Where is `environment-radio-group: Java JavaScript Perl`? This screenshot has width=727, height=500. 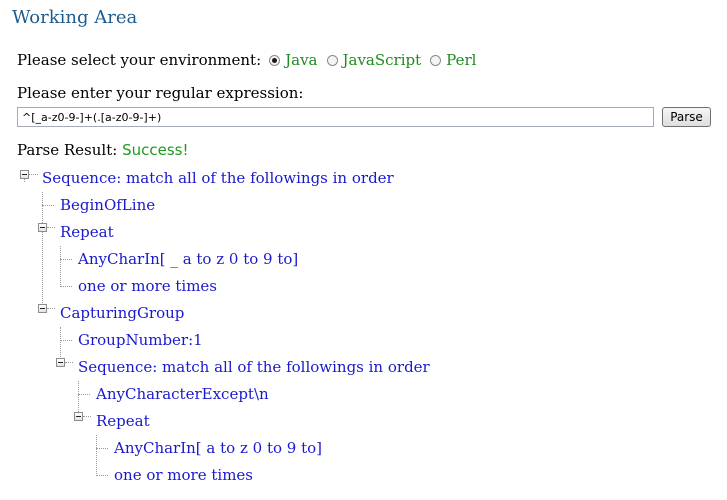 environment-radio-group: Java JavaScript Perl is located at coordinates (377, 60).